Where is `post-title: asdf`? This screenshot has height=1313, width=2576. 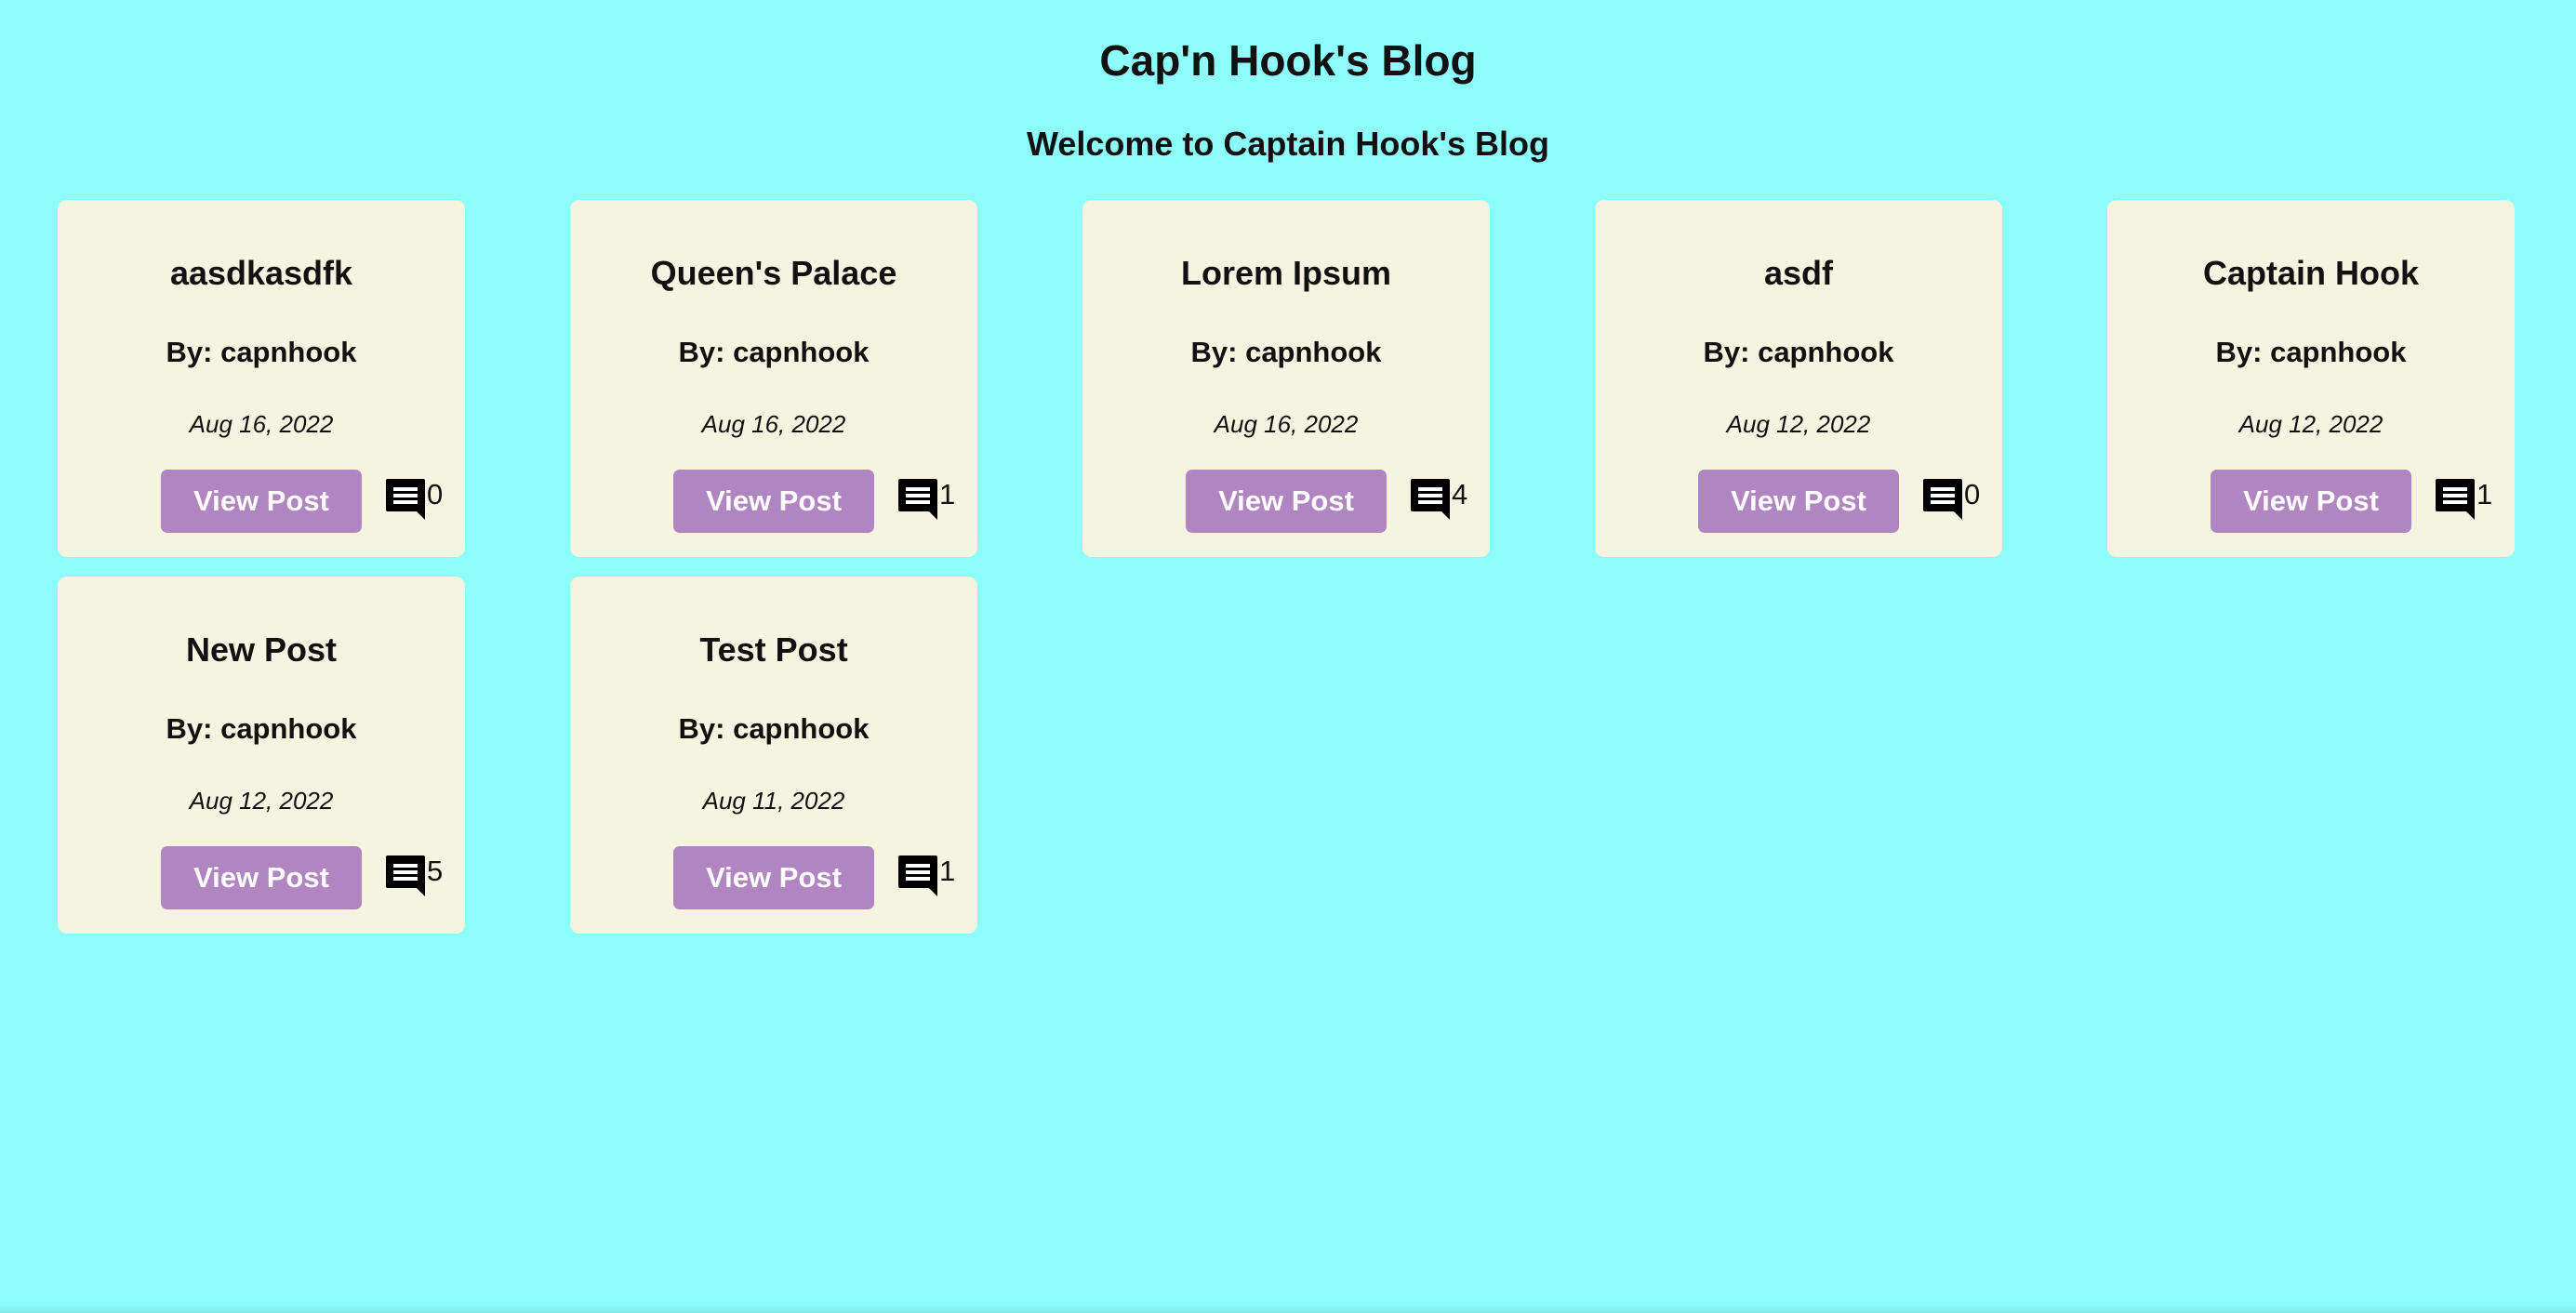 post-title: asdf is located at coordinates (1798, 273).